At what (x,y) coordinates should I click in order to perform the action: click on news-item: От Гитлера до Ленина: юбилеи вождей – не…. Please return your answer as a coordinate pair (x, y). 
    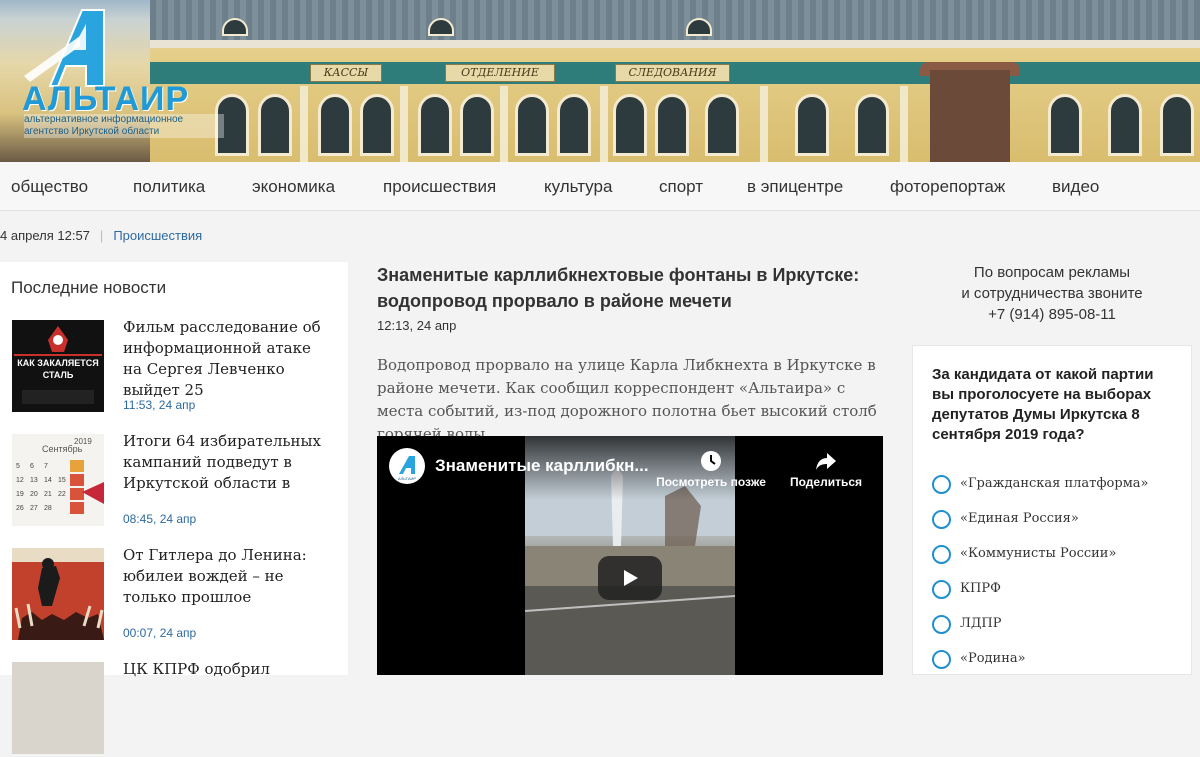
    Looking at the image, I should click on (177, 594).